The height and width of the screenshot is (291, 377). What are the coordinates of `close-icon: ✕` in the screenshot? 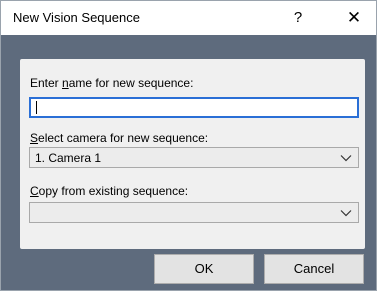 It's located at (354, 17).